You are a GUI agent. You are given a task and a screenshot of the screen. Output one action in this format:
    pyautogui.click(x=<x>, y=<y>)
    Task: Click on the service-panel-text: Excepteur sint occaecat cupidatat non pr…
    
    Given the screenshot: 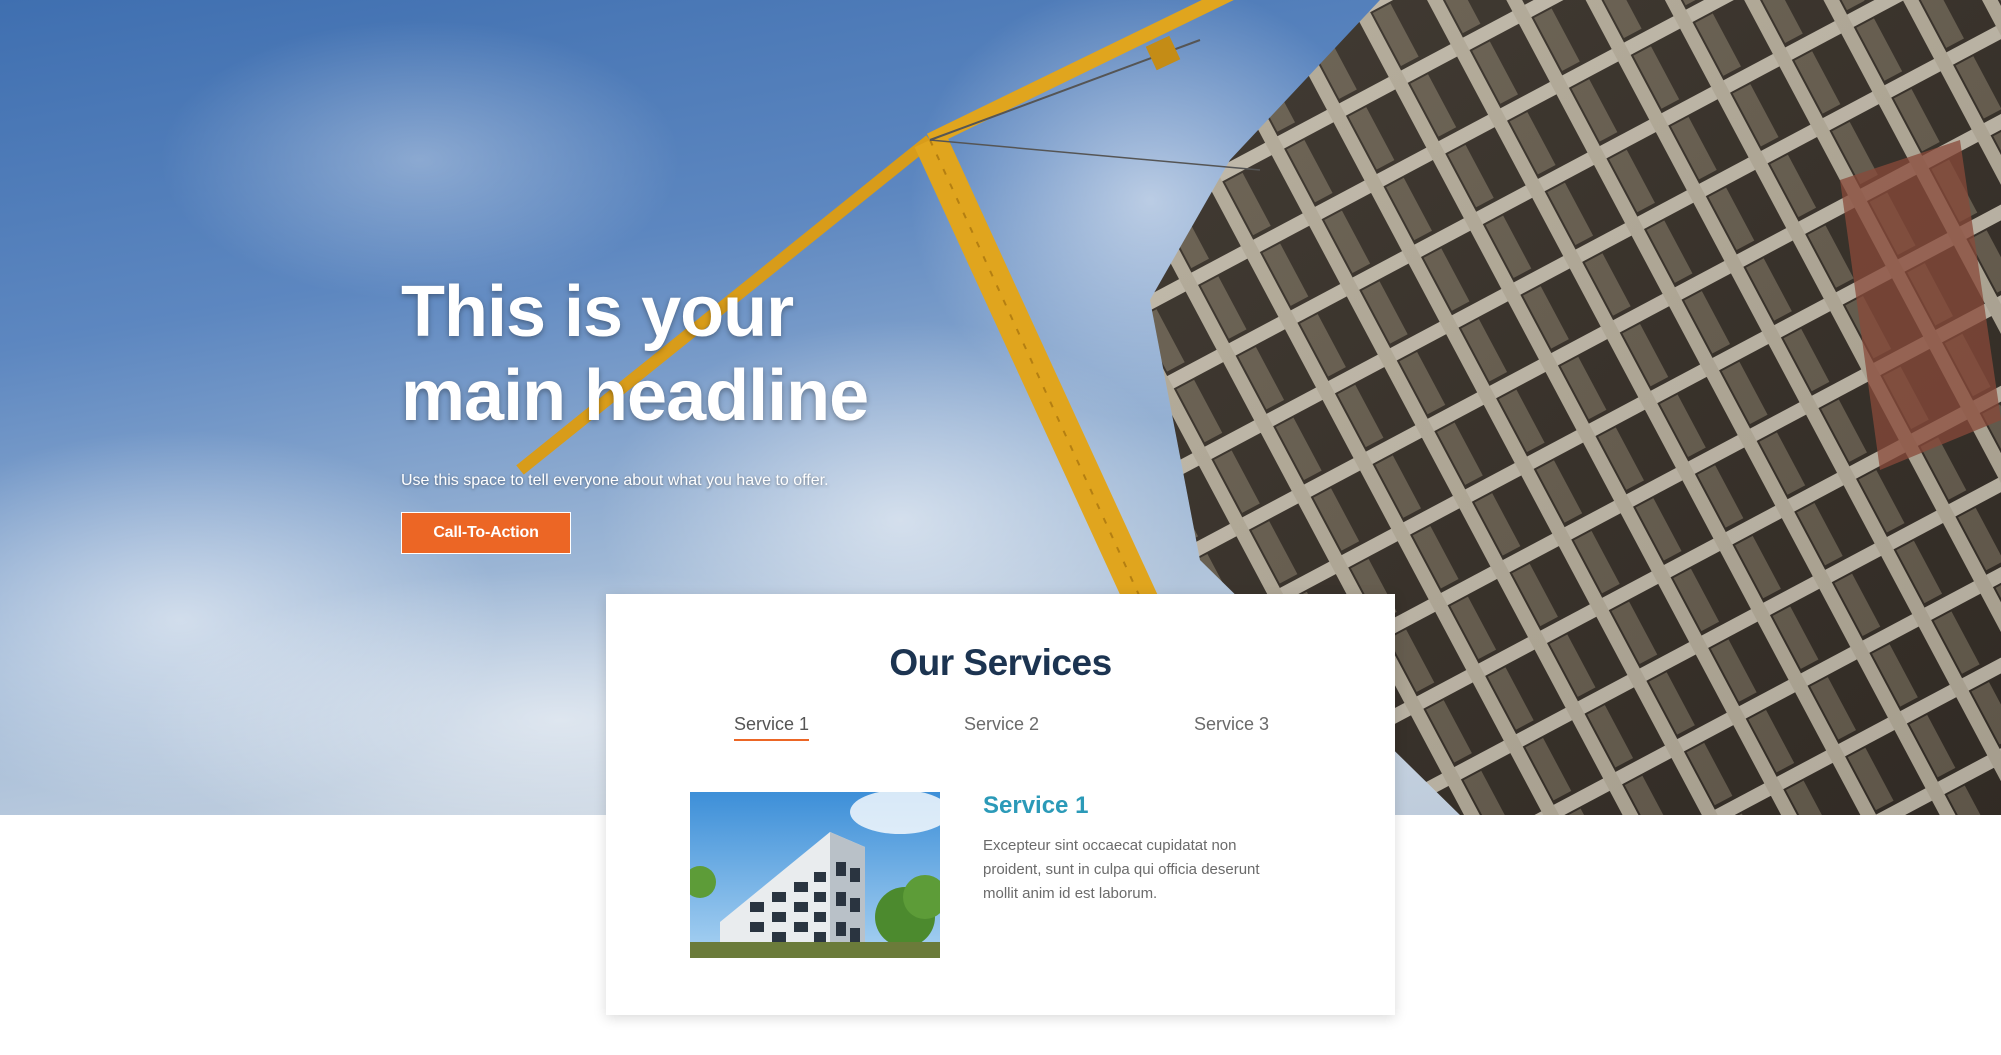 What is the action you would take?
    pyautogui.click(x=1121, y=869)
    